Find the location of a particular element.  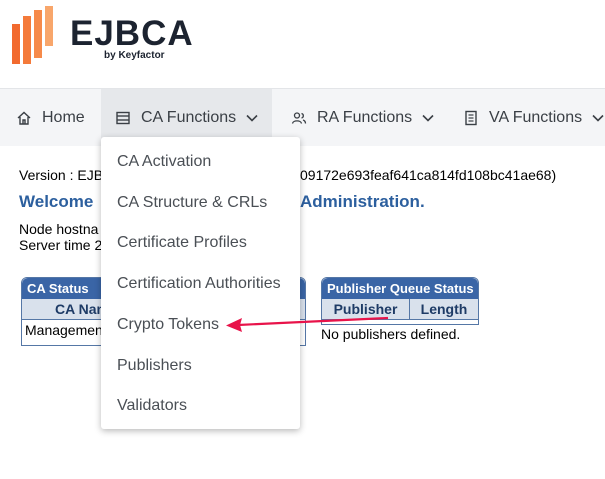

annotation-arrow-icon is located at coordinates (307, 324).